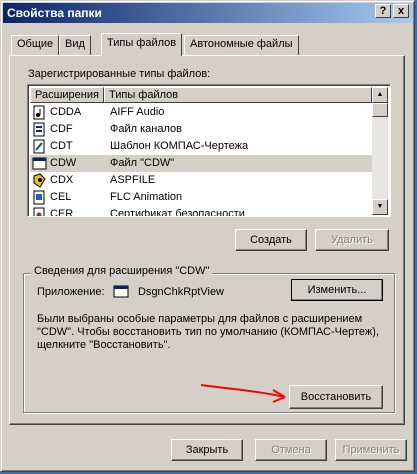 The height and width of the screenshot is (474, 417). I want to click on scroll-thumb, so click(380, 110).